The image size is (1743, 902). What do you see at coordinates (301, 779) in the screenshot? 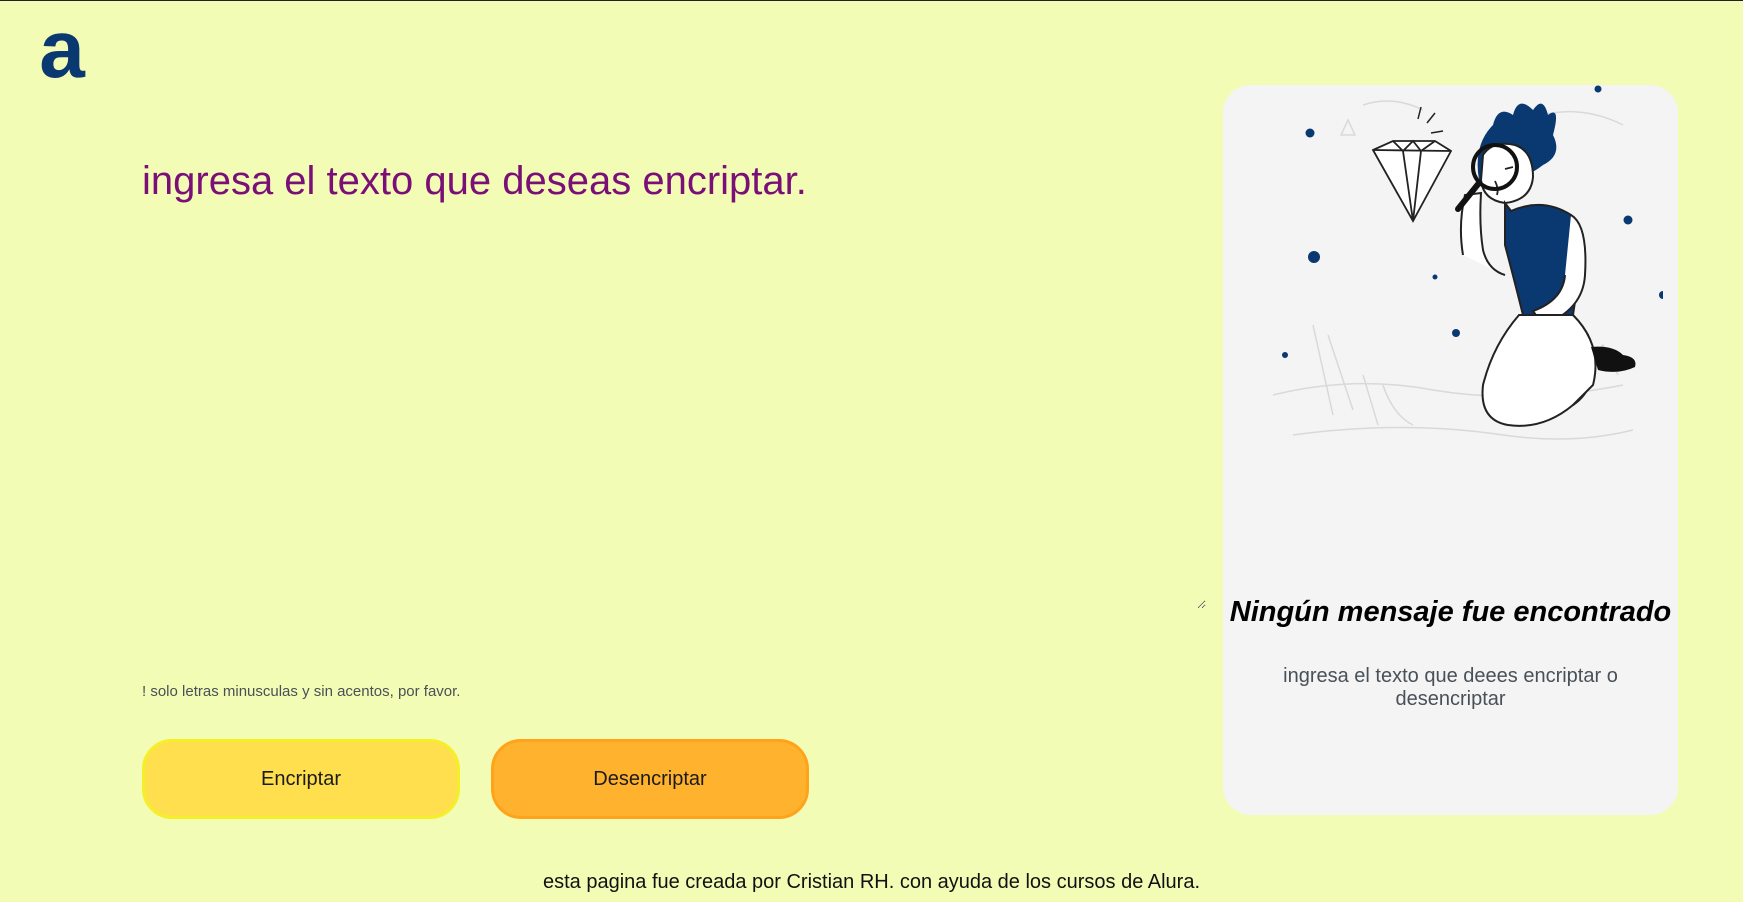
I see `encrypt-button: Encriptar` at bounding box center [301, 779].